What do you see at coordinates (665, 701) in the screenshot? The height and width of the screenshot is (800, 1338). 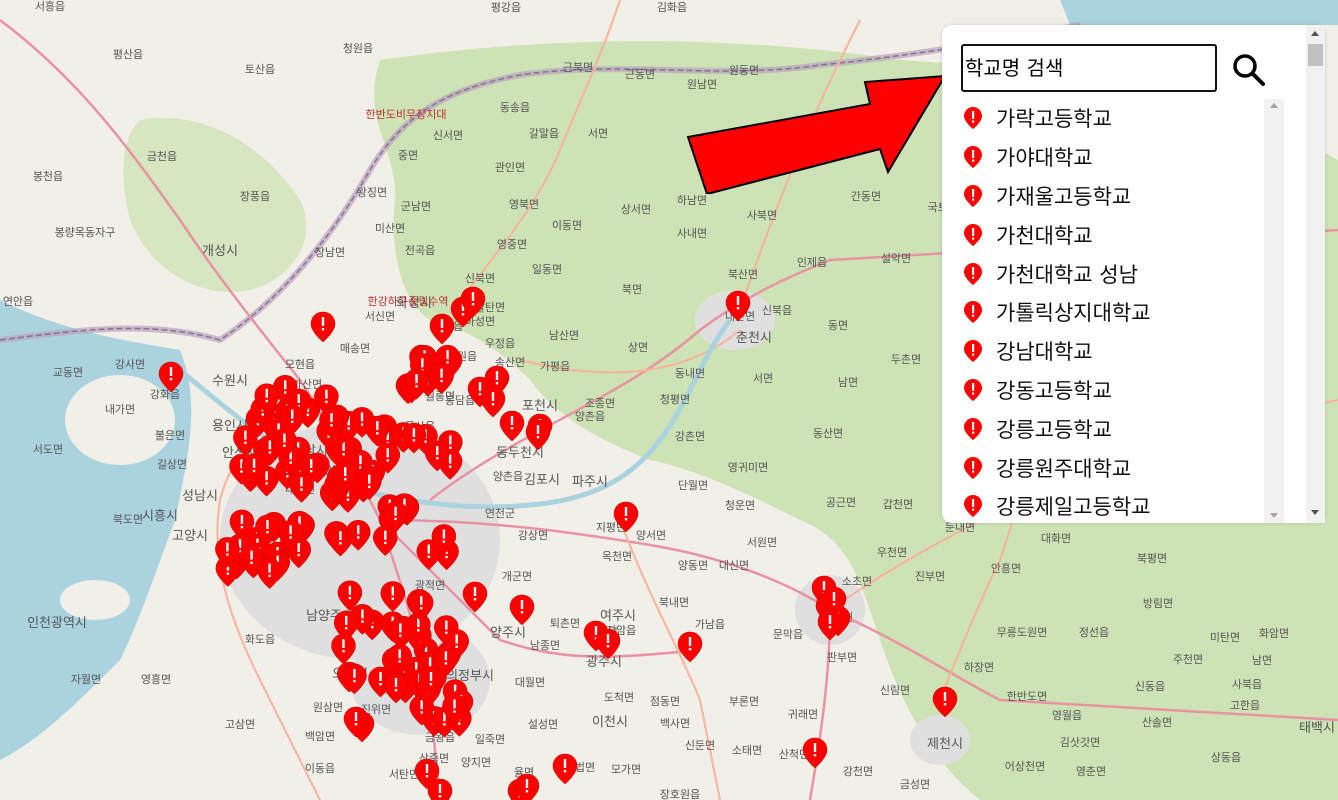 I see `place-label: 점동면` at bounding box center [665, 701].